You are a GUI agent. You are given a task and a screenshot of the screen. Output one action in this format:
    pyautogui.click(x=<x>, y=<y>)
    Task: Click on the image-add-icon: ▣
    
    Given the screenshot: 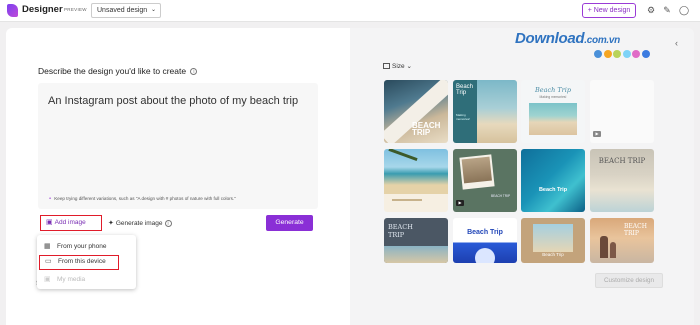 What is the action you would take?
    pyautogui.click(x=49, y=222)
    